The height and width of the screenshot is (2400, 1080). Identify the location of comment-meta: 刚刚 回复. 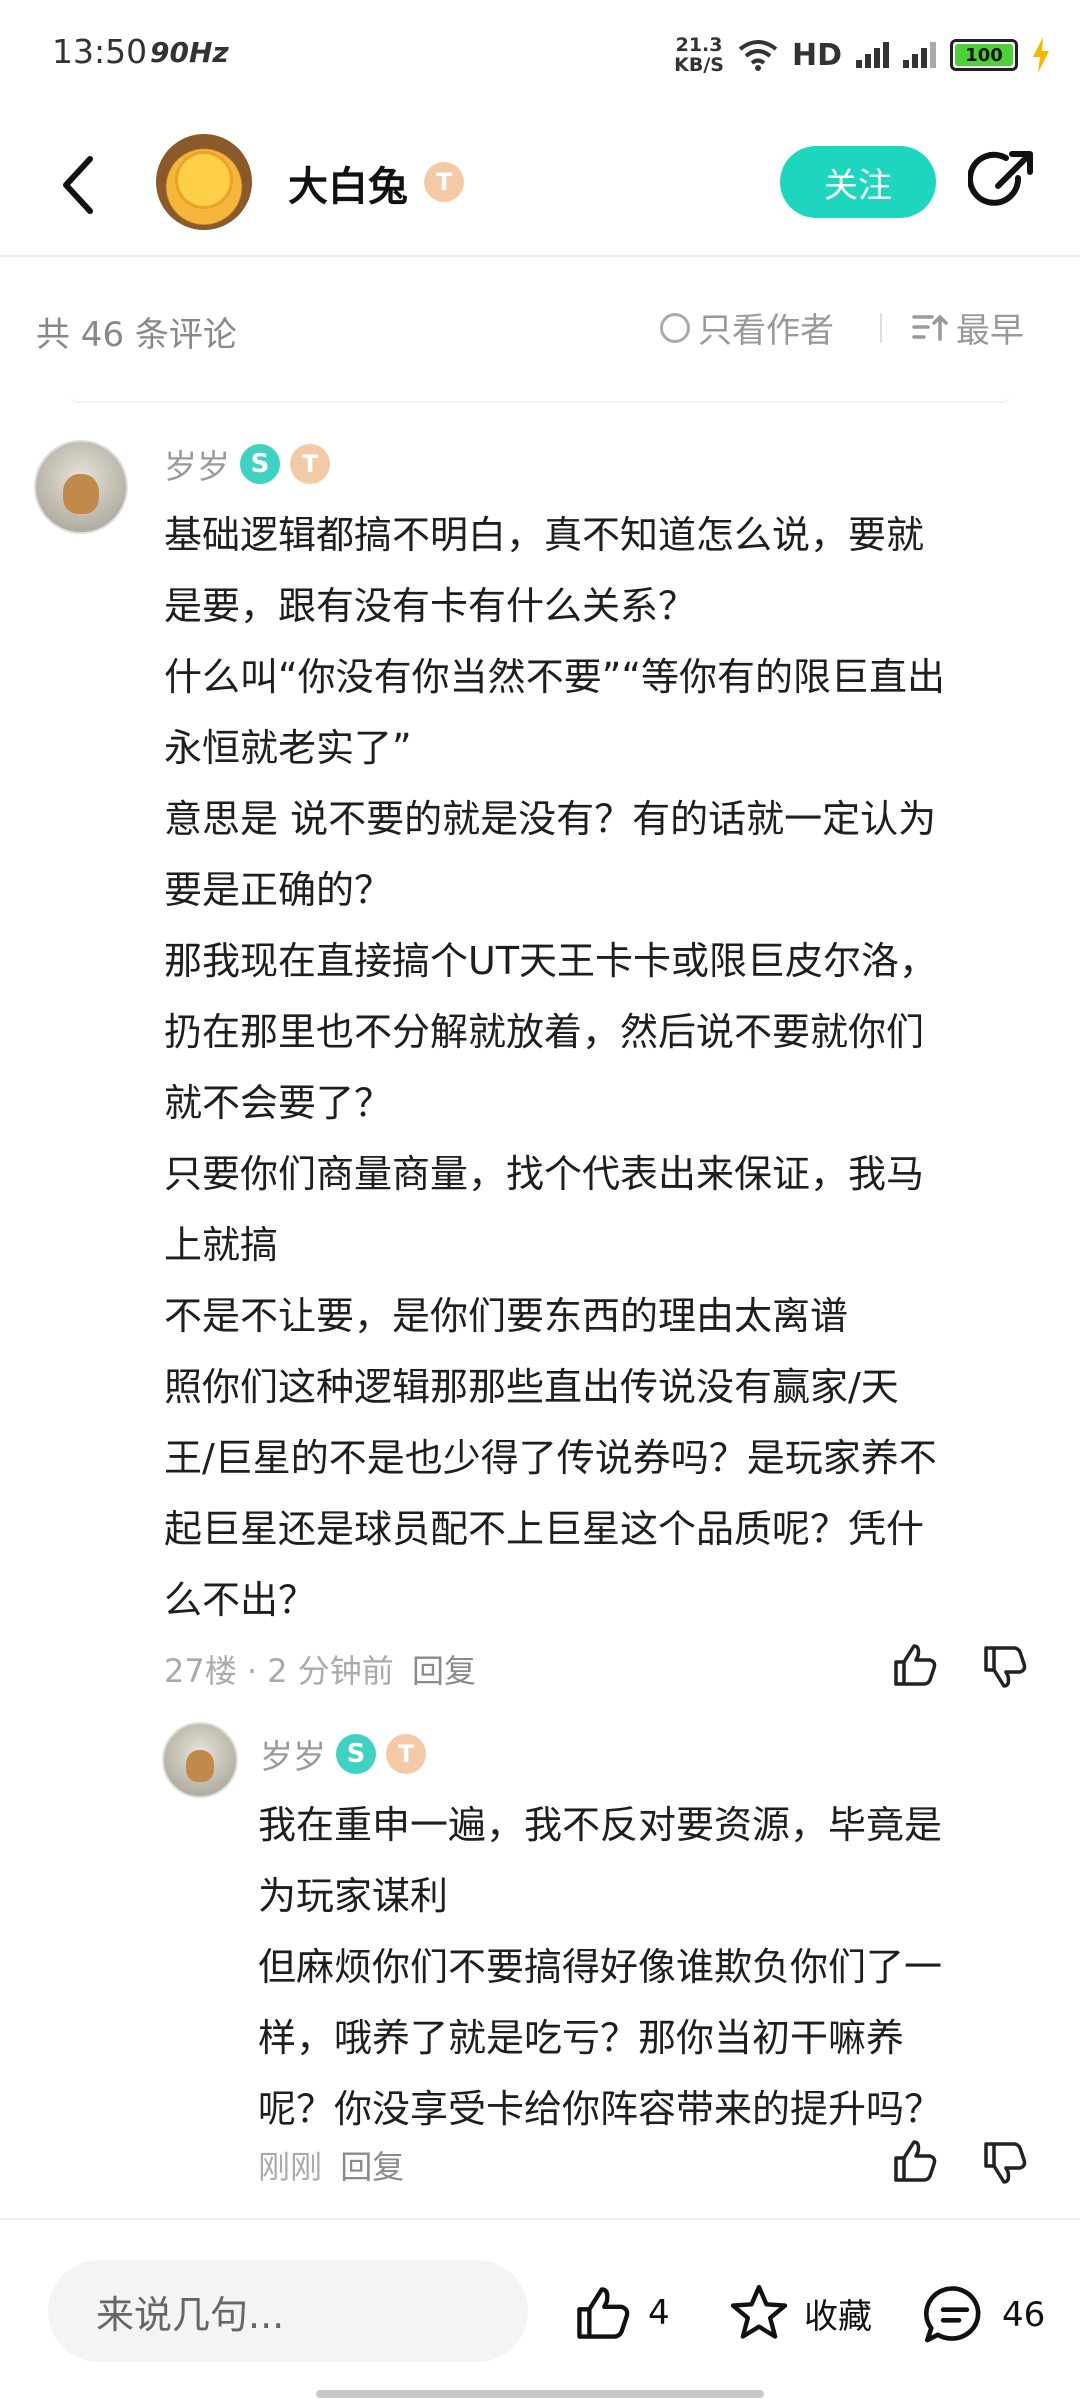
(331, 2165).